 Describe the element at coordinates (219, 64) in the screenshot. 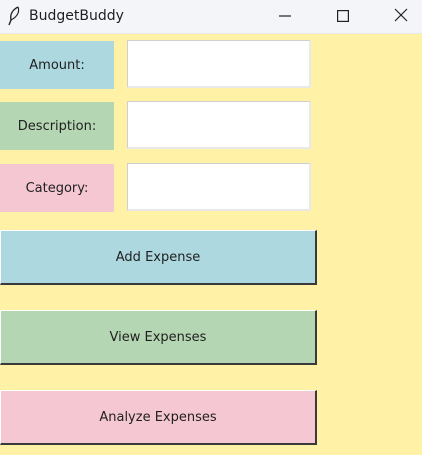

I see `amount-field` at that location.